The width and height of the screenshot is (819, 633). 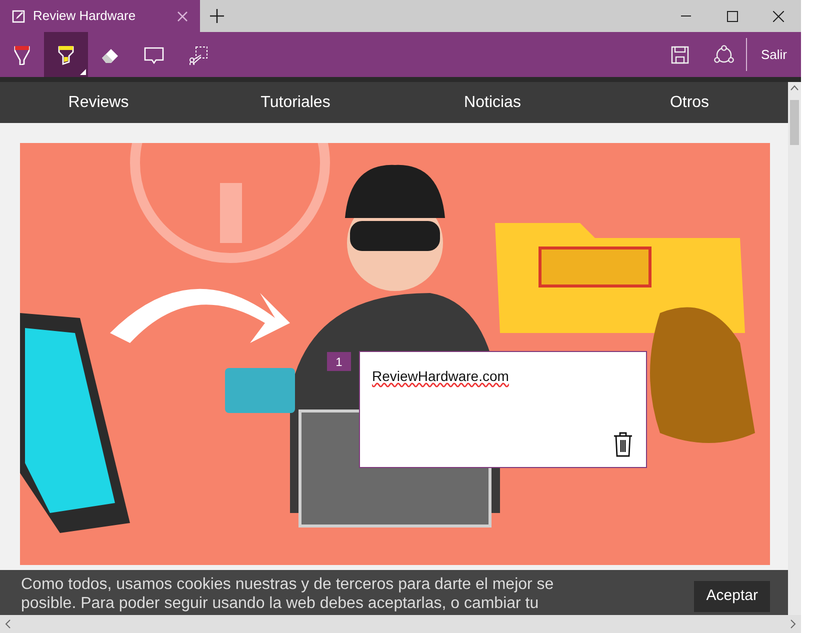 What do you see at coordinates (723, 54) in the screenshot?
I see `share-icon` at bounding box center [723, 54].